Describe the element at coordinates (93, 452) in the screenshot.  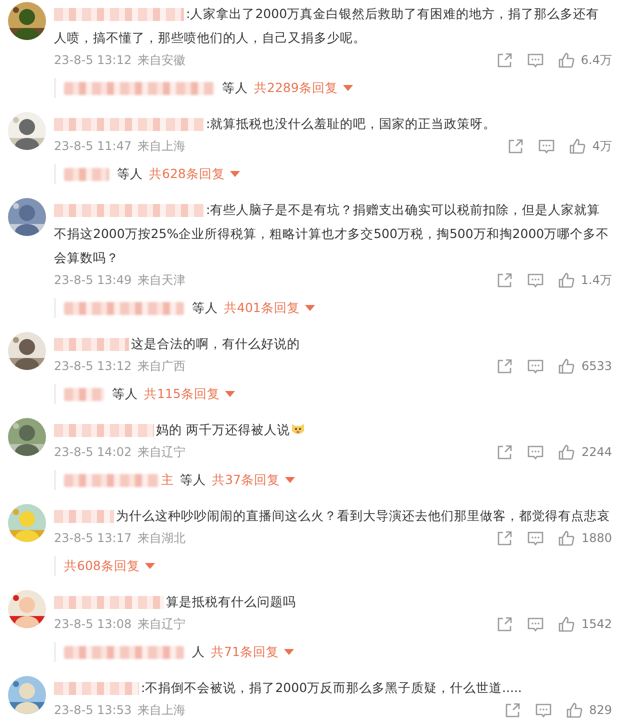
I see `comment-time: 23-8-5 14:02` at that location.